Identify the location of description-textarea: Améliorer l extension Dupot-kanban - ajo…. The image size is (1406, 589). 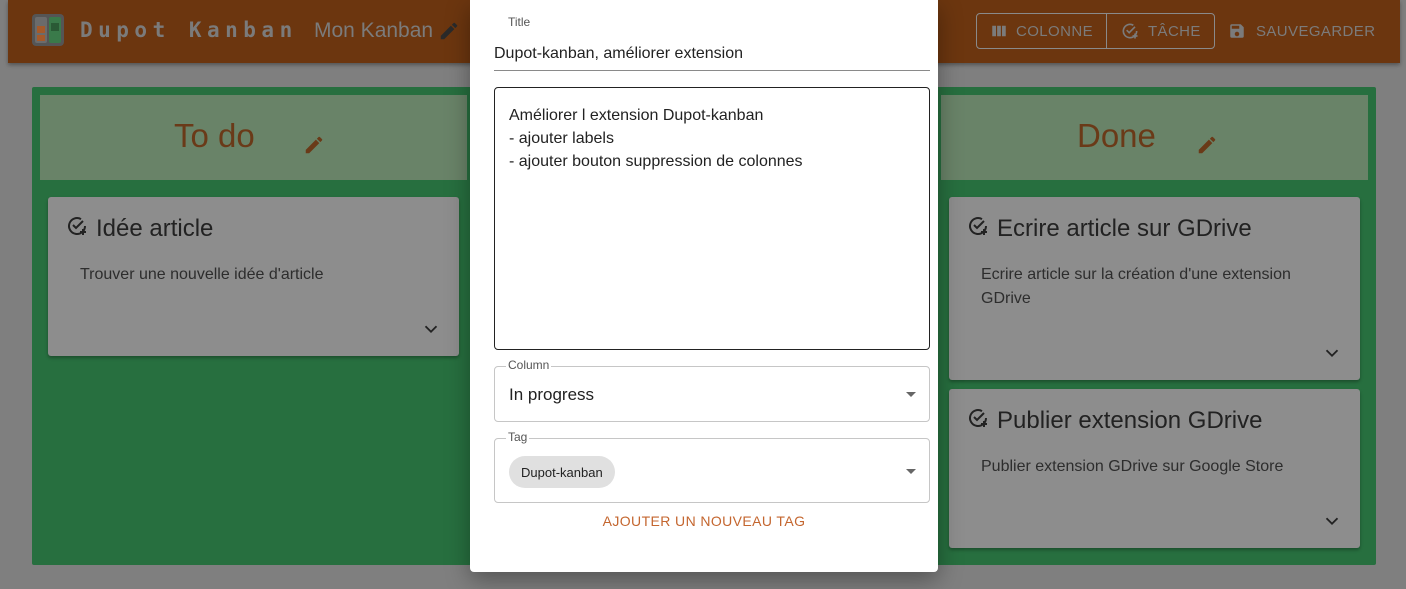
(712, 218).